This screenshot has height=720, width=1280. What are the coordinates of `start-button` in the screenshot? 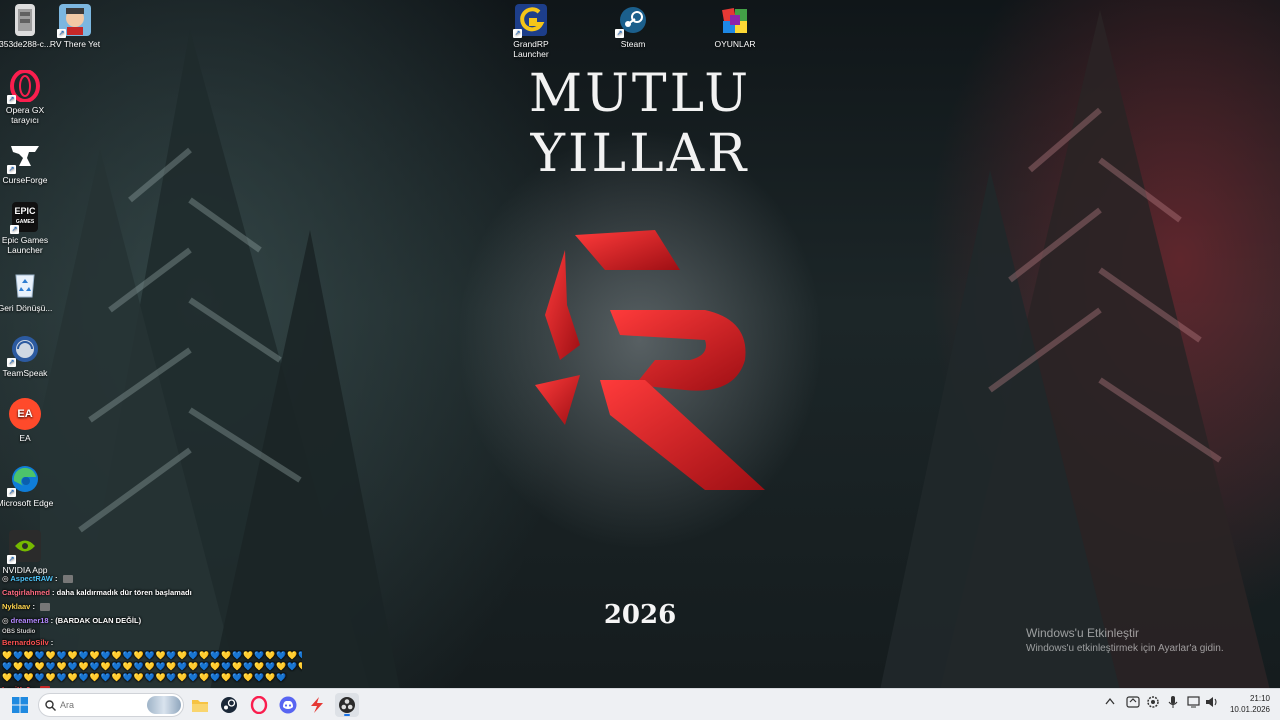 It's located at (20, 705).